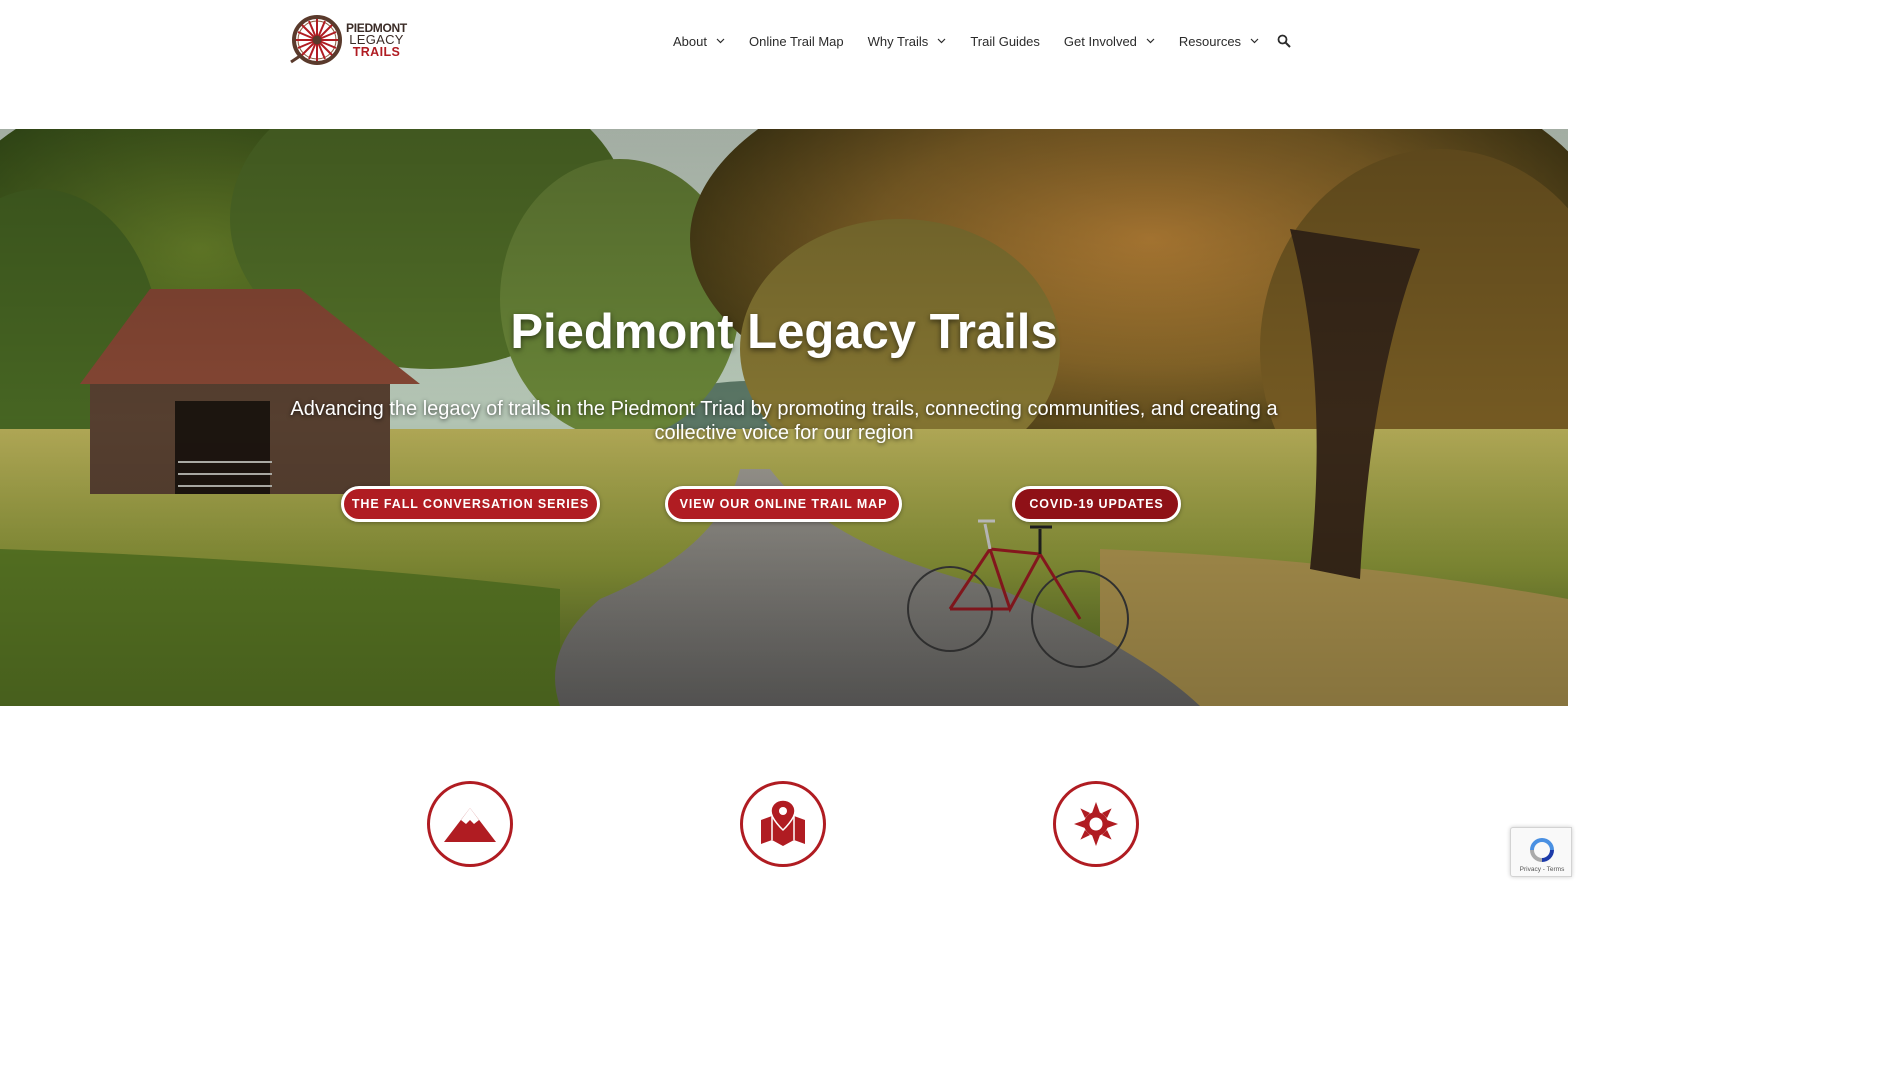 This screenshot has height=1079, width=1903. I want to click on hero-title: Piedmont Legacy Trails, so click(784, 332).